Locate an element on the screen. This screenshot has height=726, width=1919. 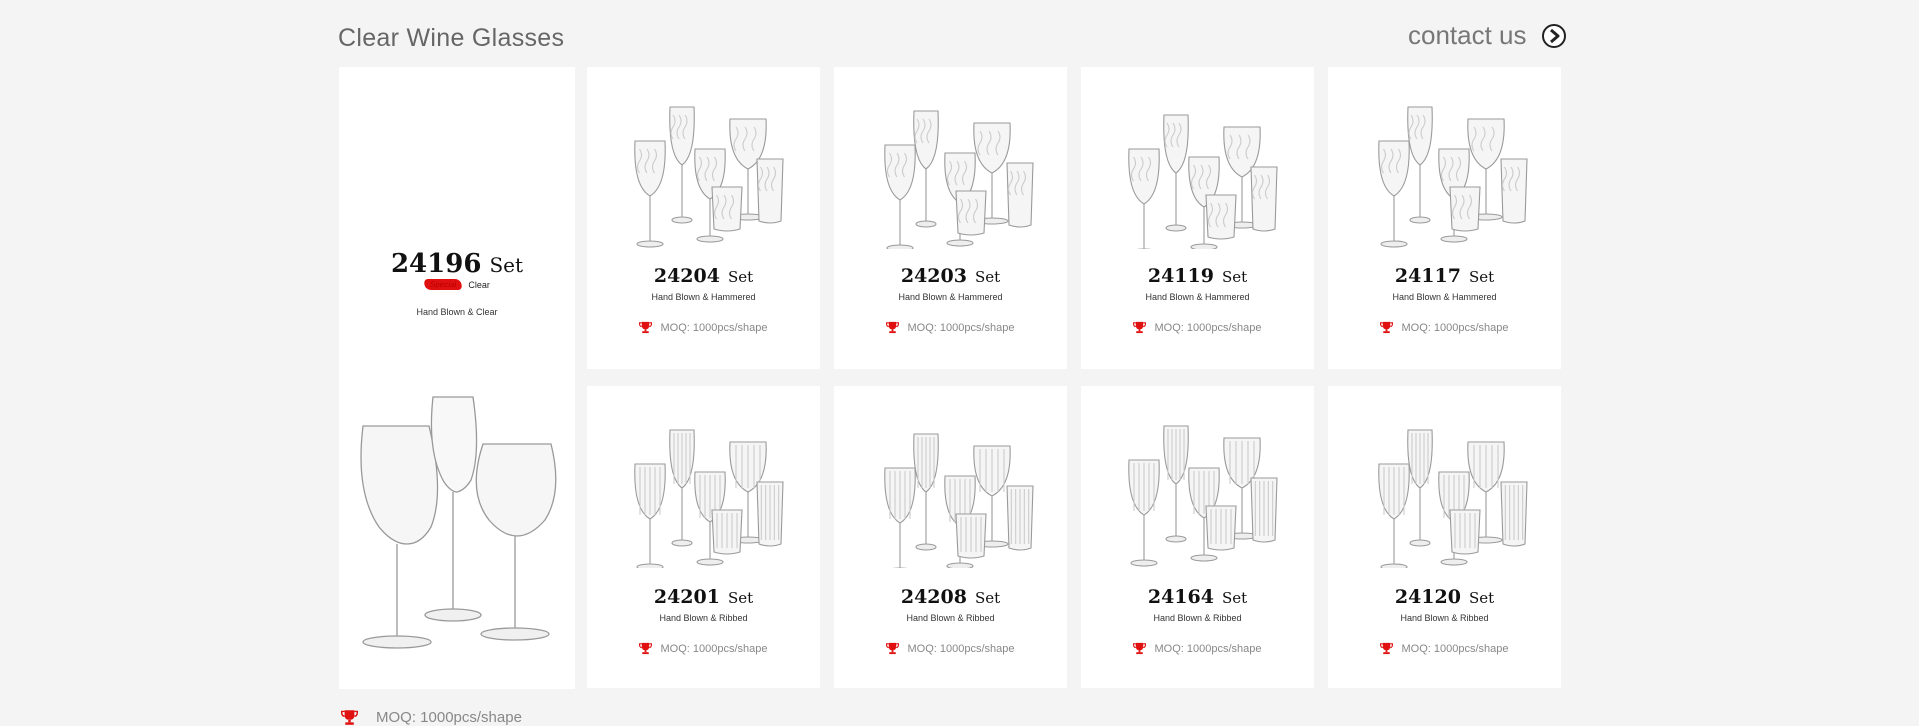
product-code-line: 24203 Set is located at coordinates (950, 276).